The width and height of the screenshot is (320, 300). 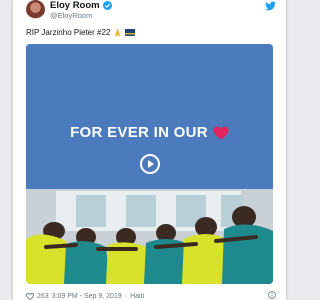 I want to click on author-handle: @EloyRoom, so click(x=71, y=15).